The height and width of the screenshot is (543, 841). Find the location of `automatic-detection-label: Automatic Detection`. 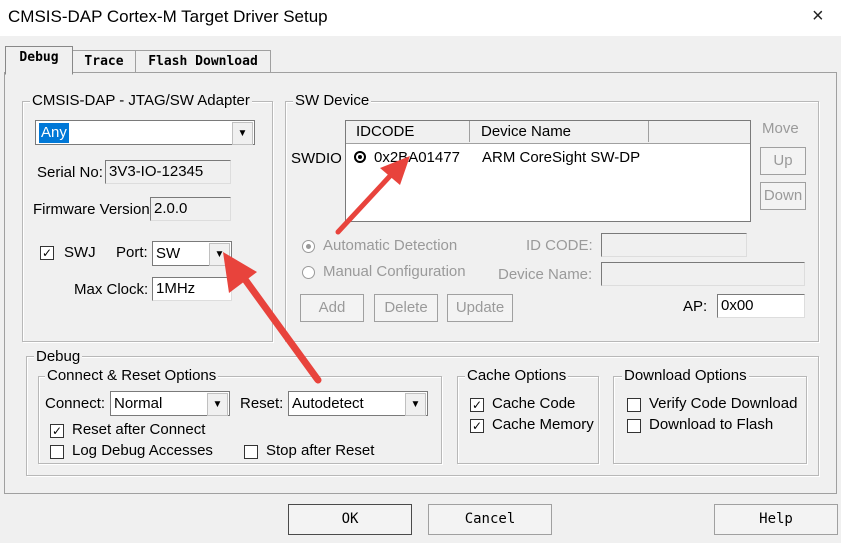

automatic-detection-label: Automatic Detection is located at coordinates (390, 245).